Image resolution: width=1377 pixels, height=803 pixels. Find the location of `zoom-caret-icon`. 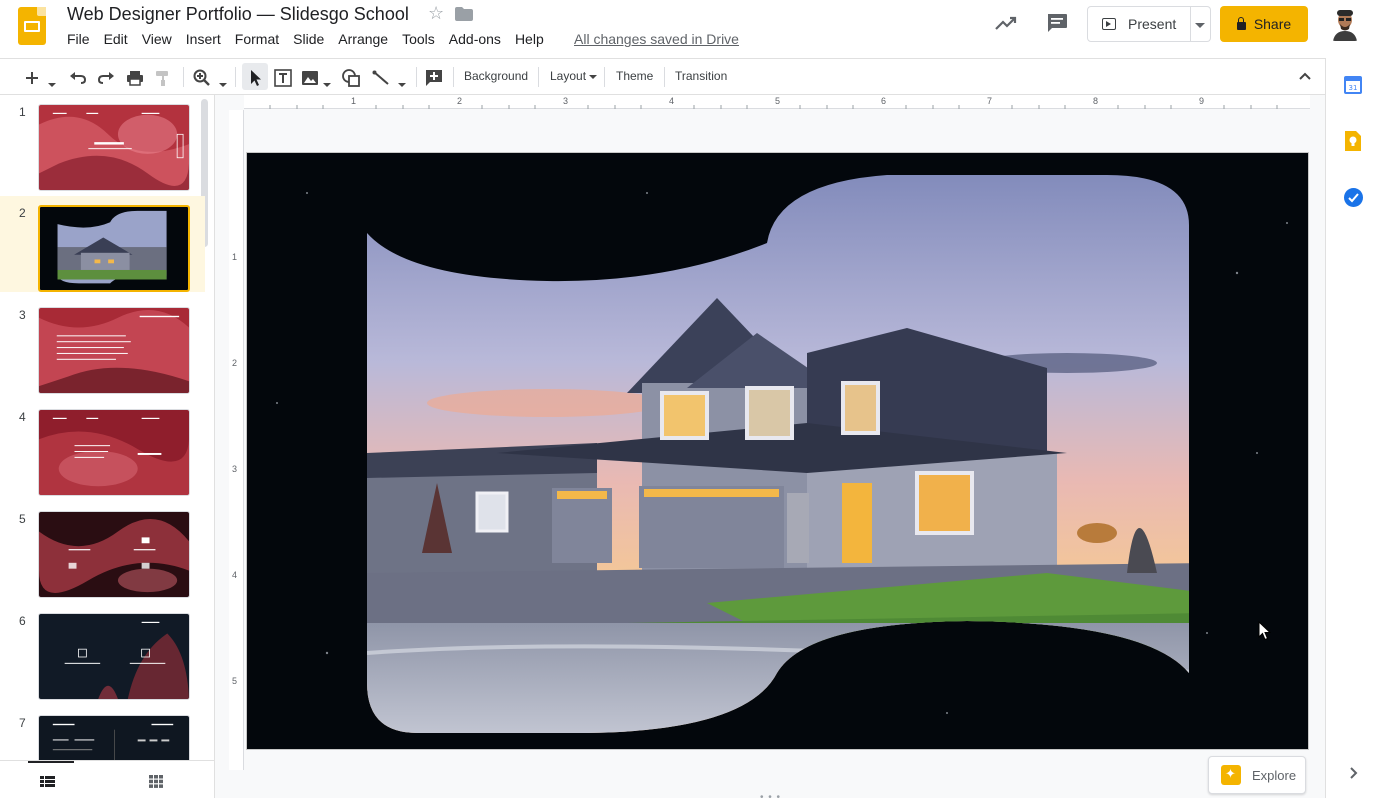

zoom-caret-icon is located at coordinates (223, 86).